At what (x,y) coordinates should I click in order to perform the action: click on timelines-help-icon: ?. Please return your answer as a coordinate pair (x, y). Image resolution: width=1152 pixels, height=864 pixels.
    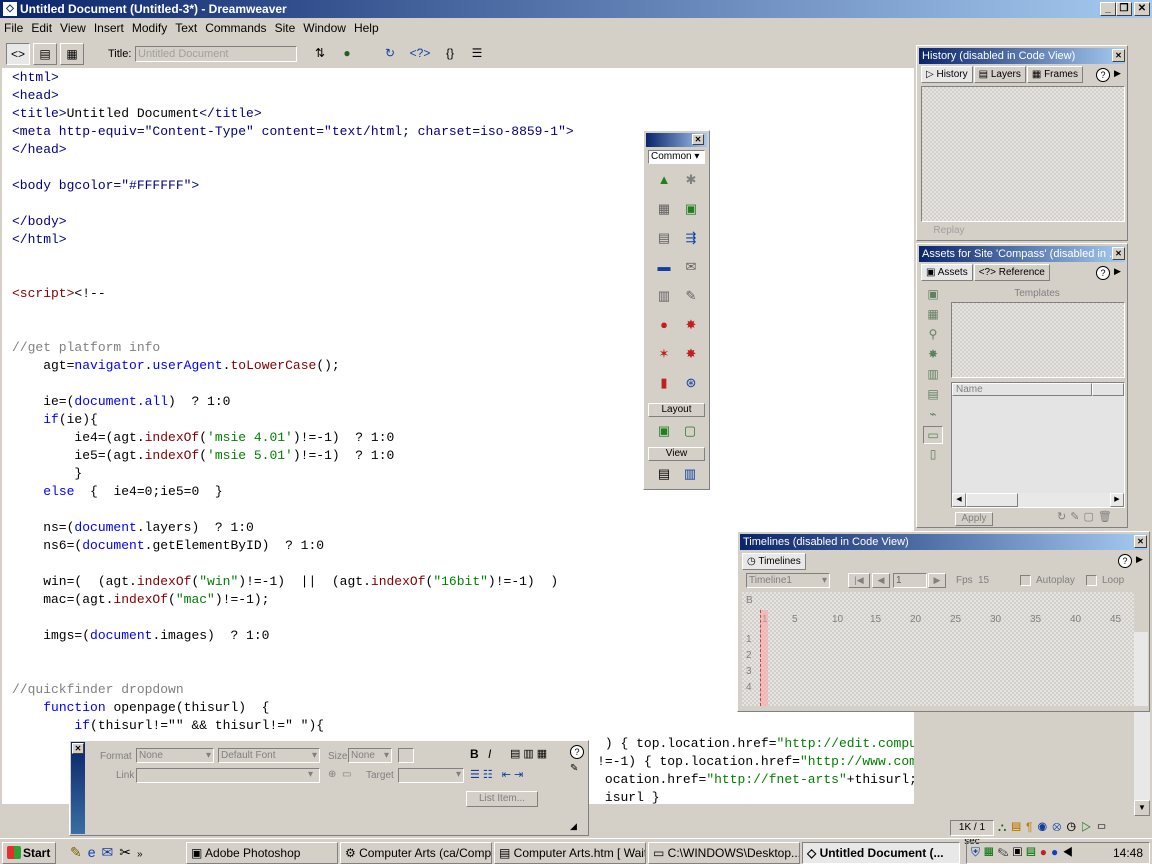
    Looking at the image, I should click on (1125, 561).